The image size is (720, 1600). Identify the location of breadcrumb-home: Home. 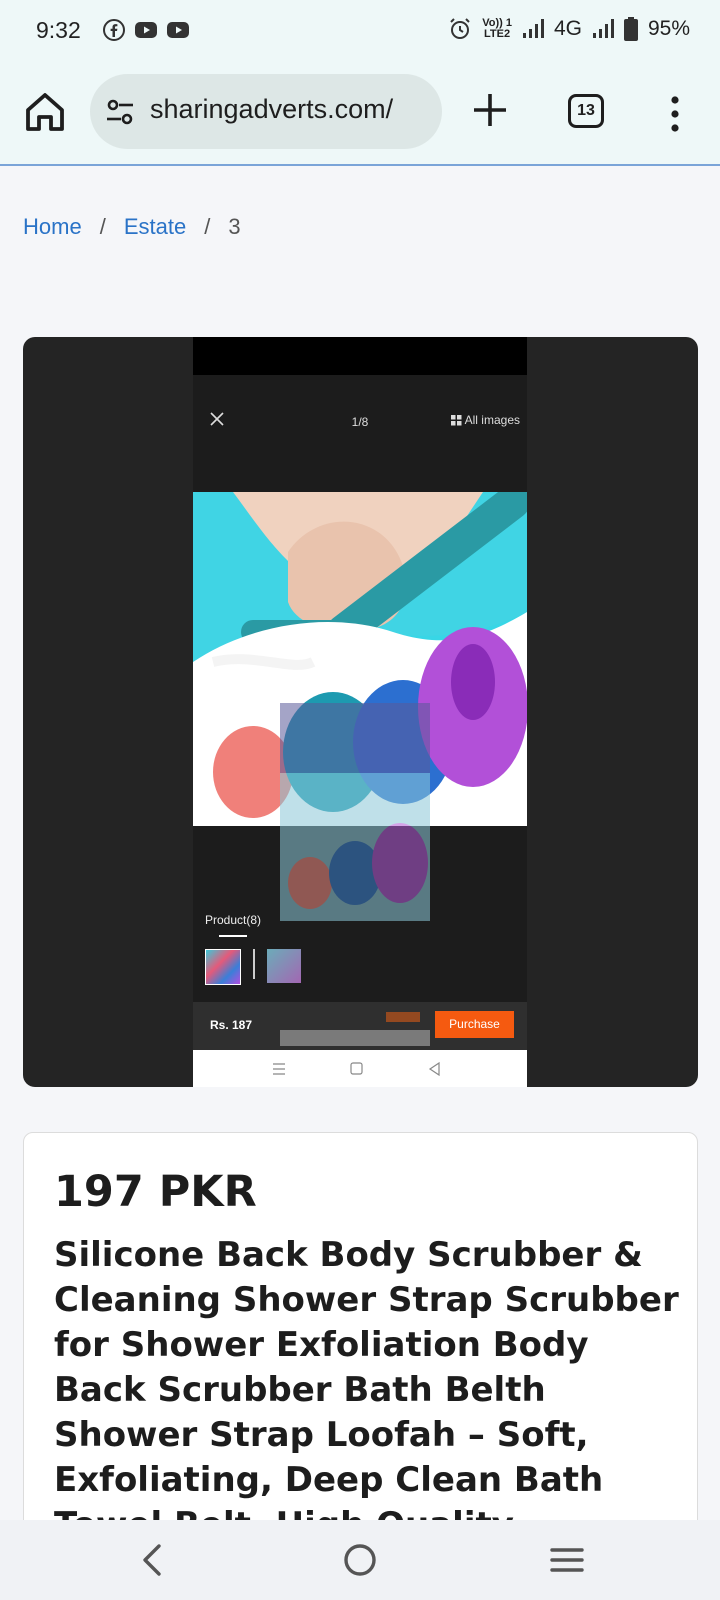
(52, 227).